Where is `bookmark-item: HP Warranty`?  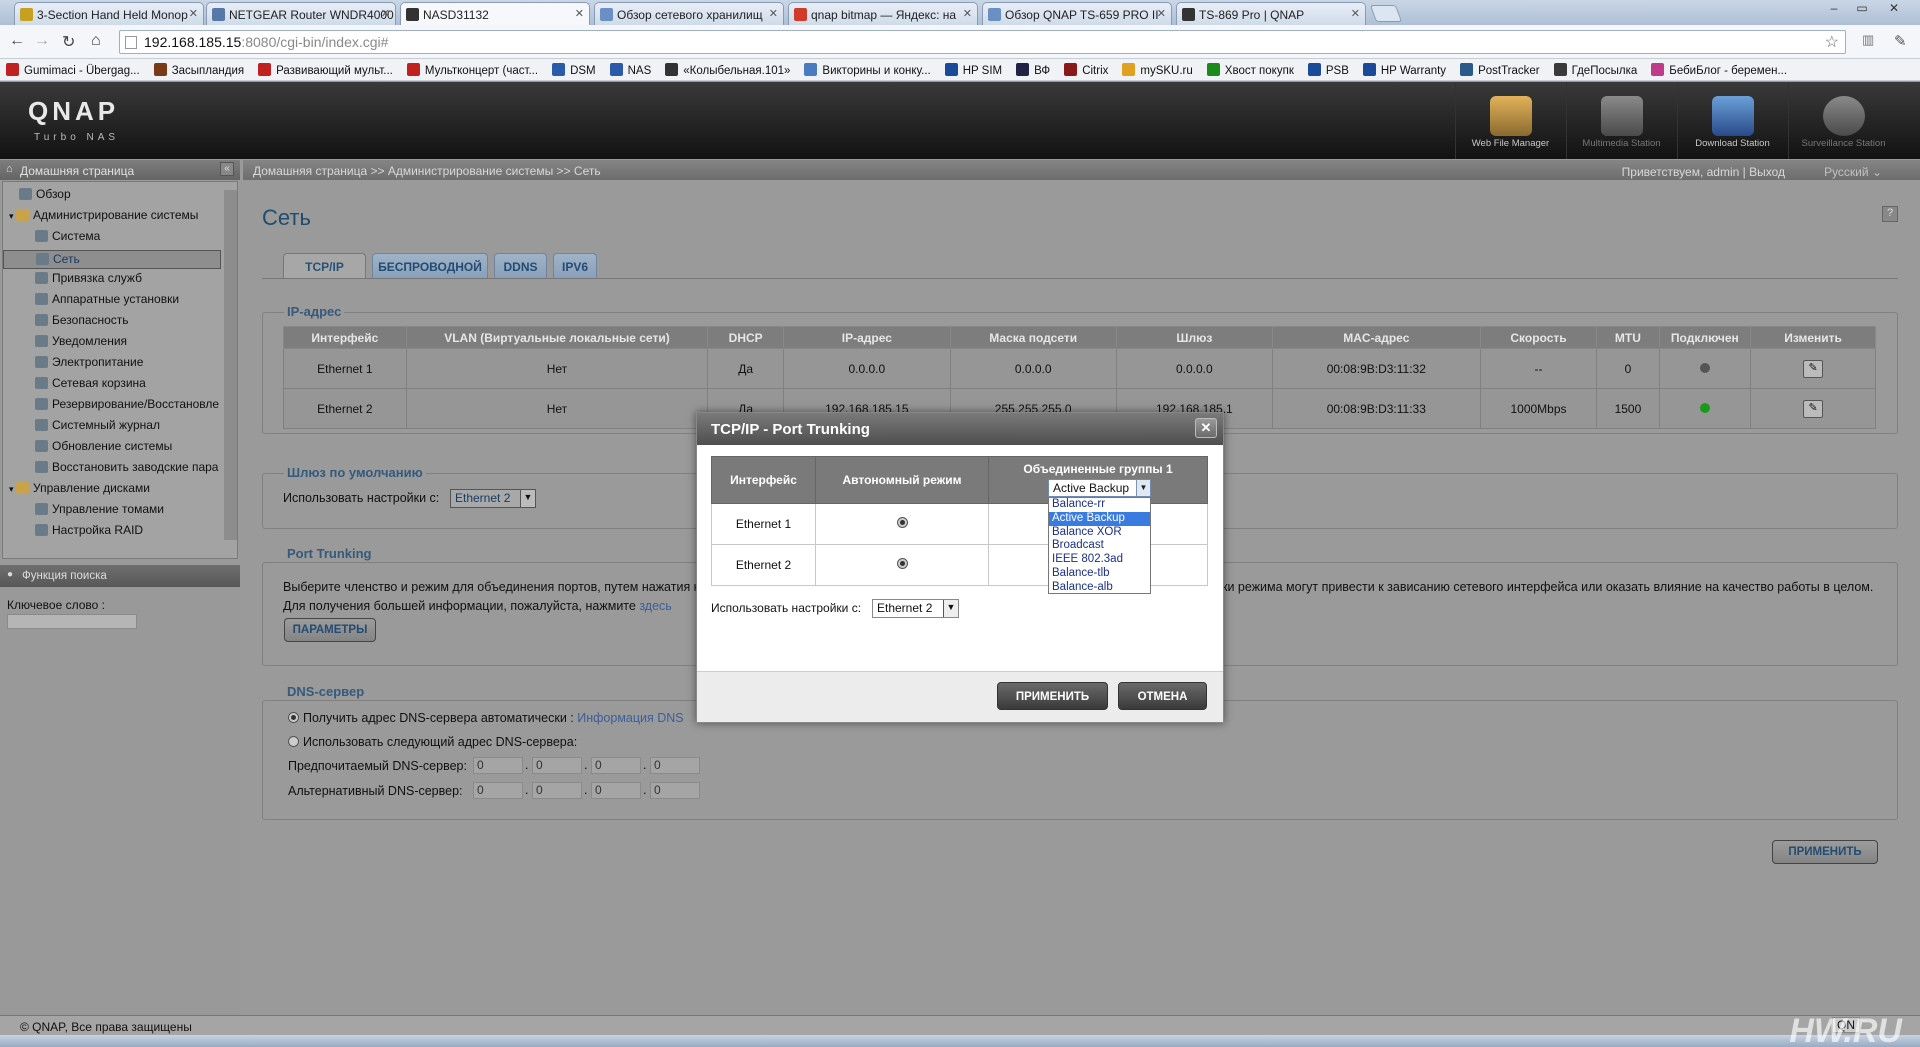 bookmark-item: HP Warranty is located at coordinates (1405, 69).